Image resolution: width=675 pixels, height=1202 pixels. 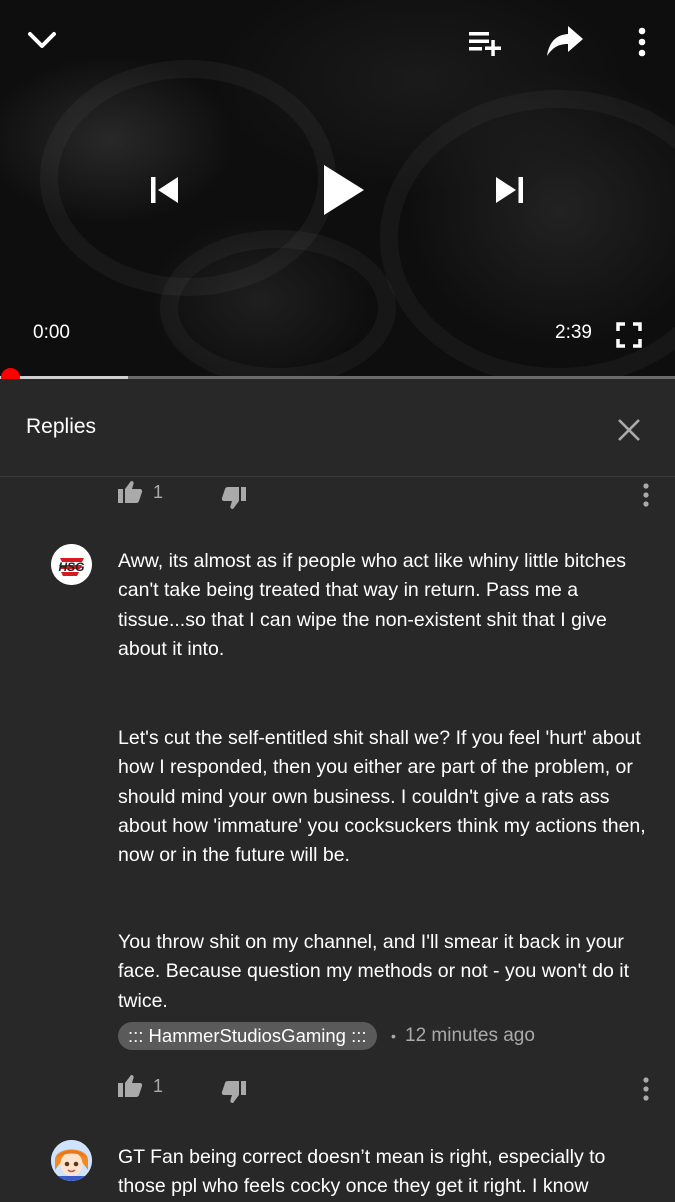 I want to click on author-name: ::: HammerStudiosGaming :::, so click(x=247, y=1036).